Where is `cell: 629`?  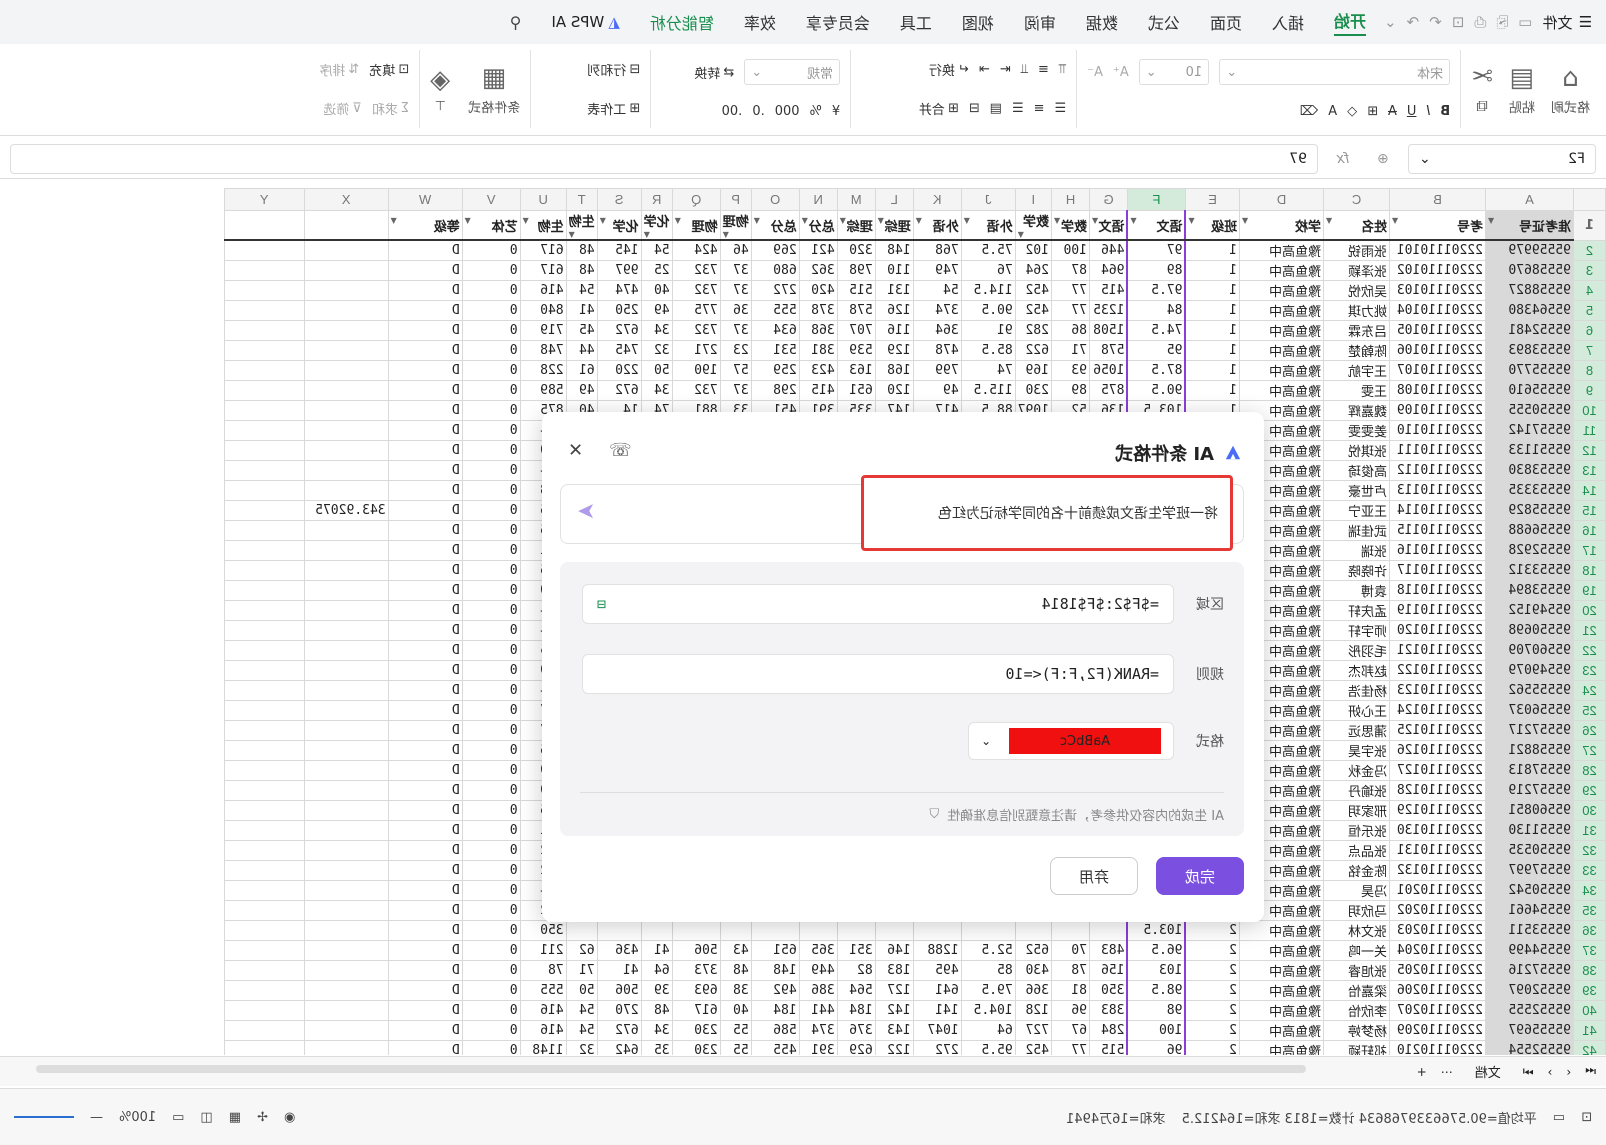 cell: 629 is located at coordinates (856, 1047).